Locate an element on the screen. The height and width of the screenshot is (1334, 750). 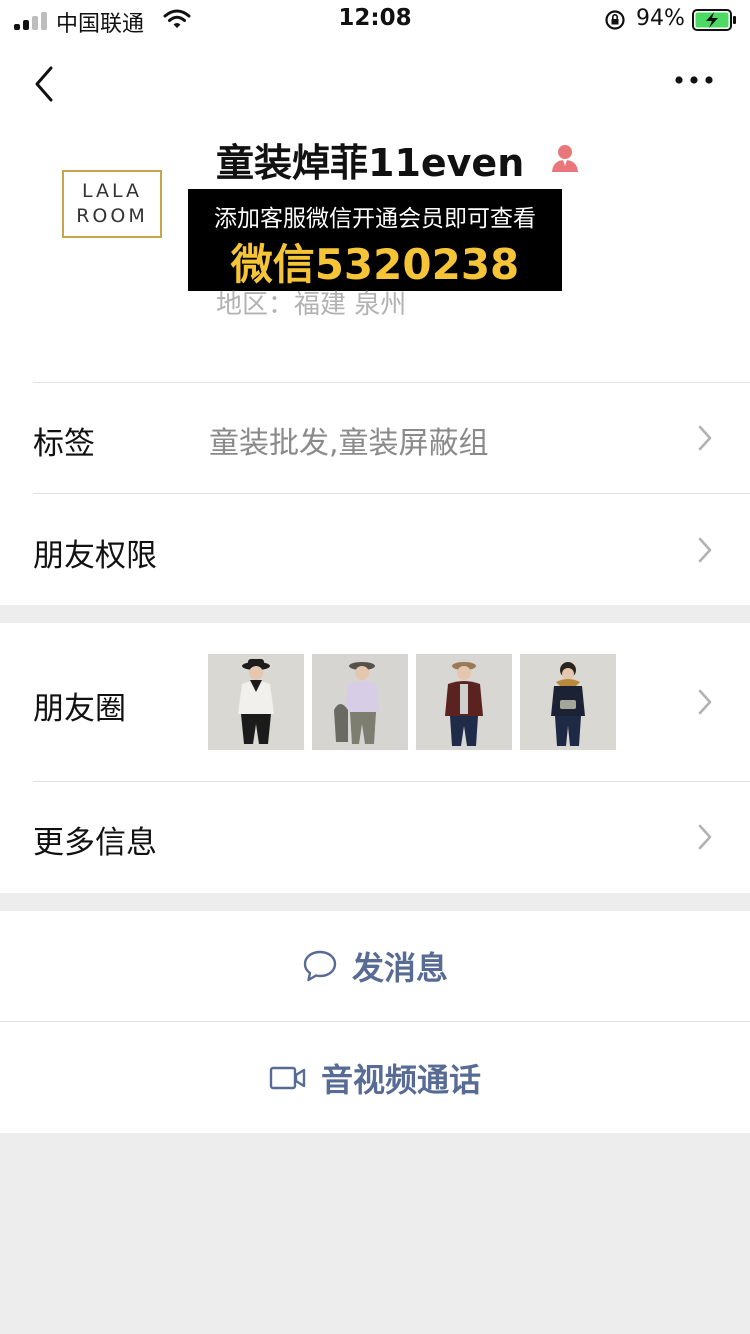
back-icon is located at coordinates (45, 84).